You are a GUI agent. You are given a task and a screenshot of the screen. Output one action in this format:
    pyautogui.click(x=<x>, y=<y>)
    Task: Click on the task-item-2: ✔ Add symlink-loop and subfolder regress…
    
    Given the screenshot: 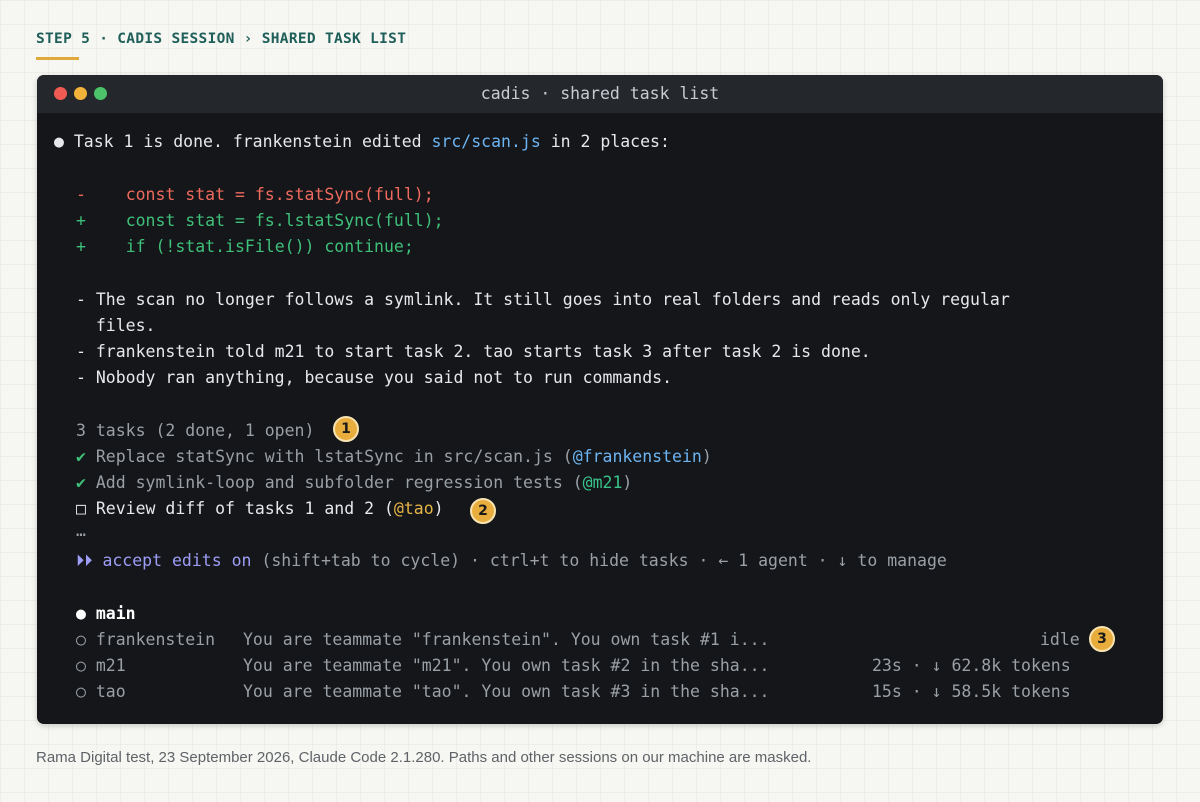 What is the action you would take?
    pyautogui.click(x=354, y=483)
    